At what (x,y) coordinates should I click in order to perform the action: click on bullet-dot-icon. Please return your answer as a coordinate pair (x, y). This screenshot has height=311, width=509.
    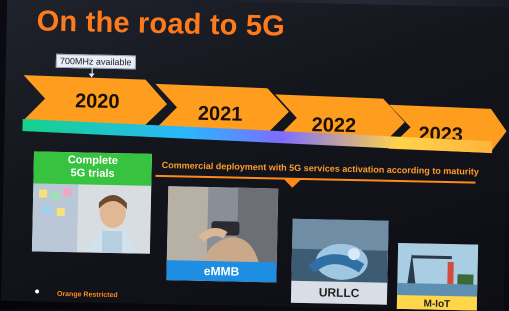
    Looking at the image, I should click on (37, 291).